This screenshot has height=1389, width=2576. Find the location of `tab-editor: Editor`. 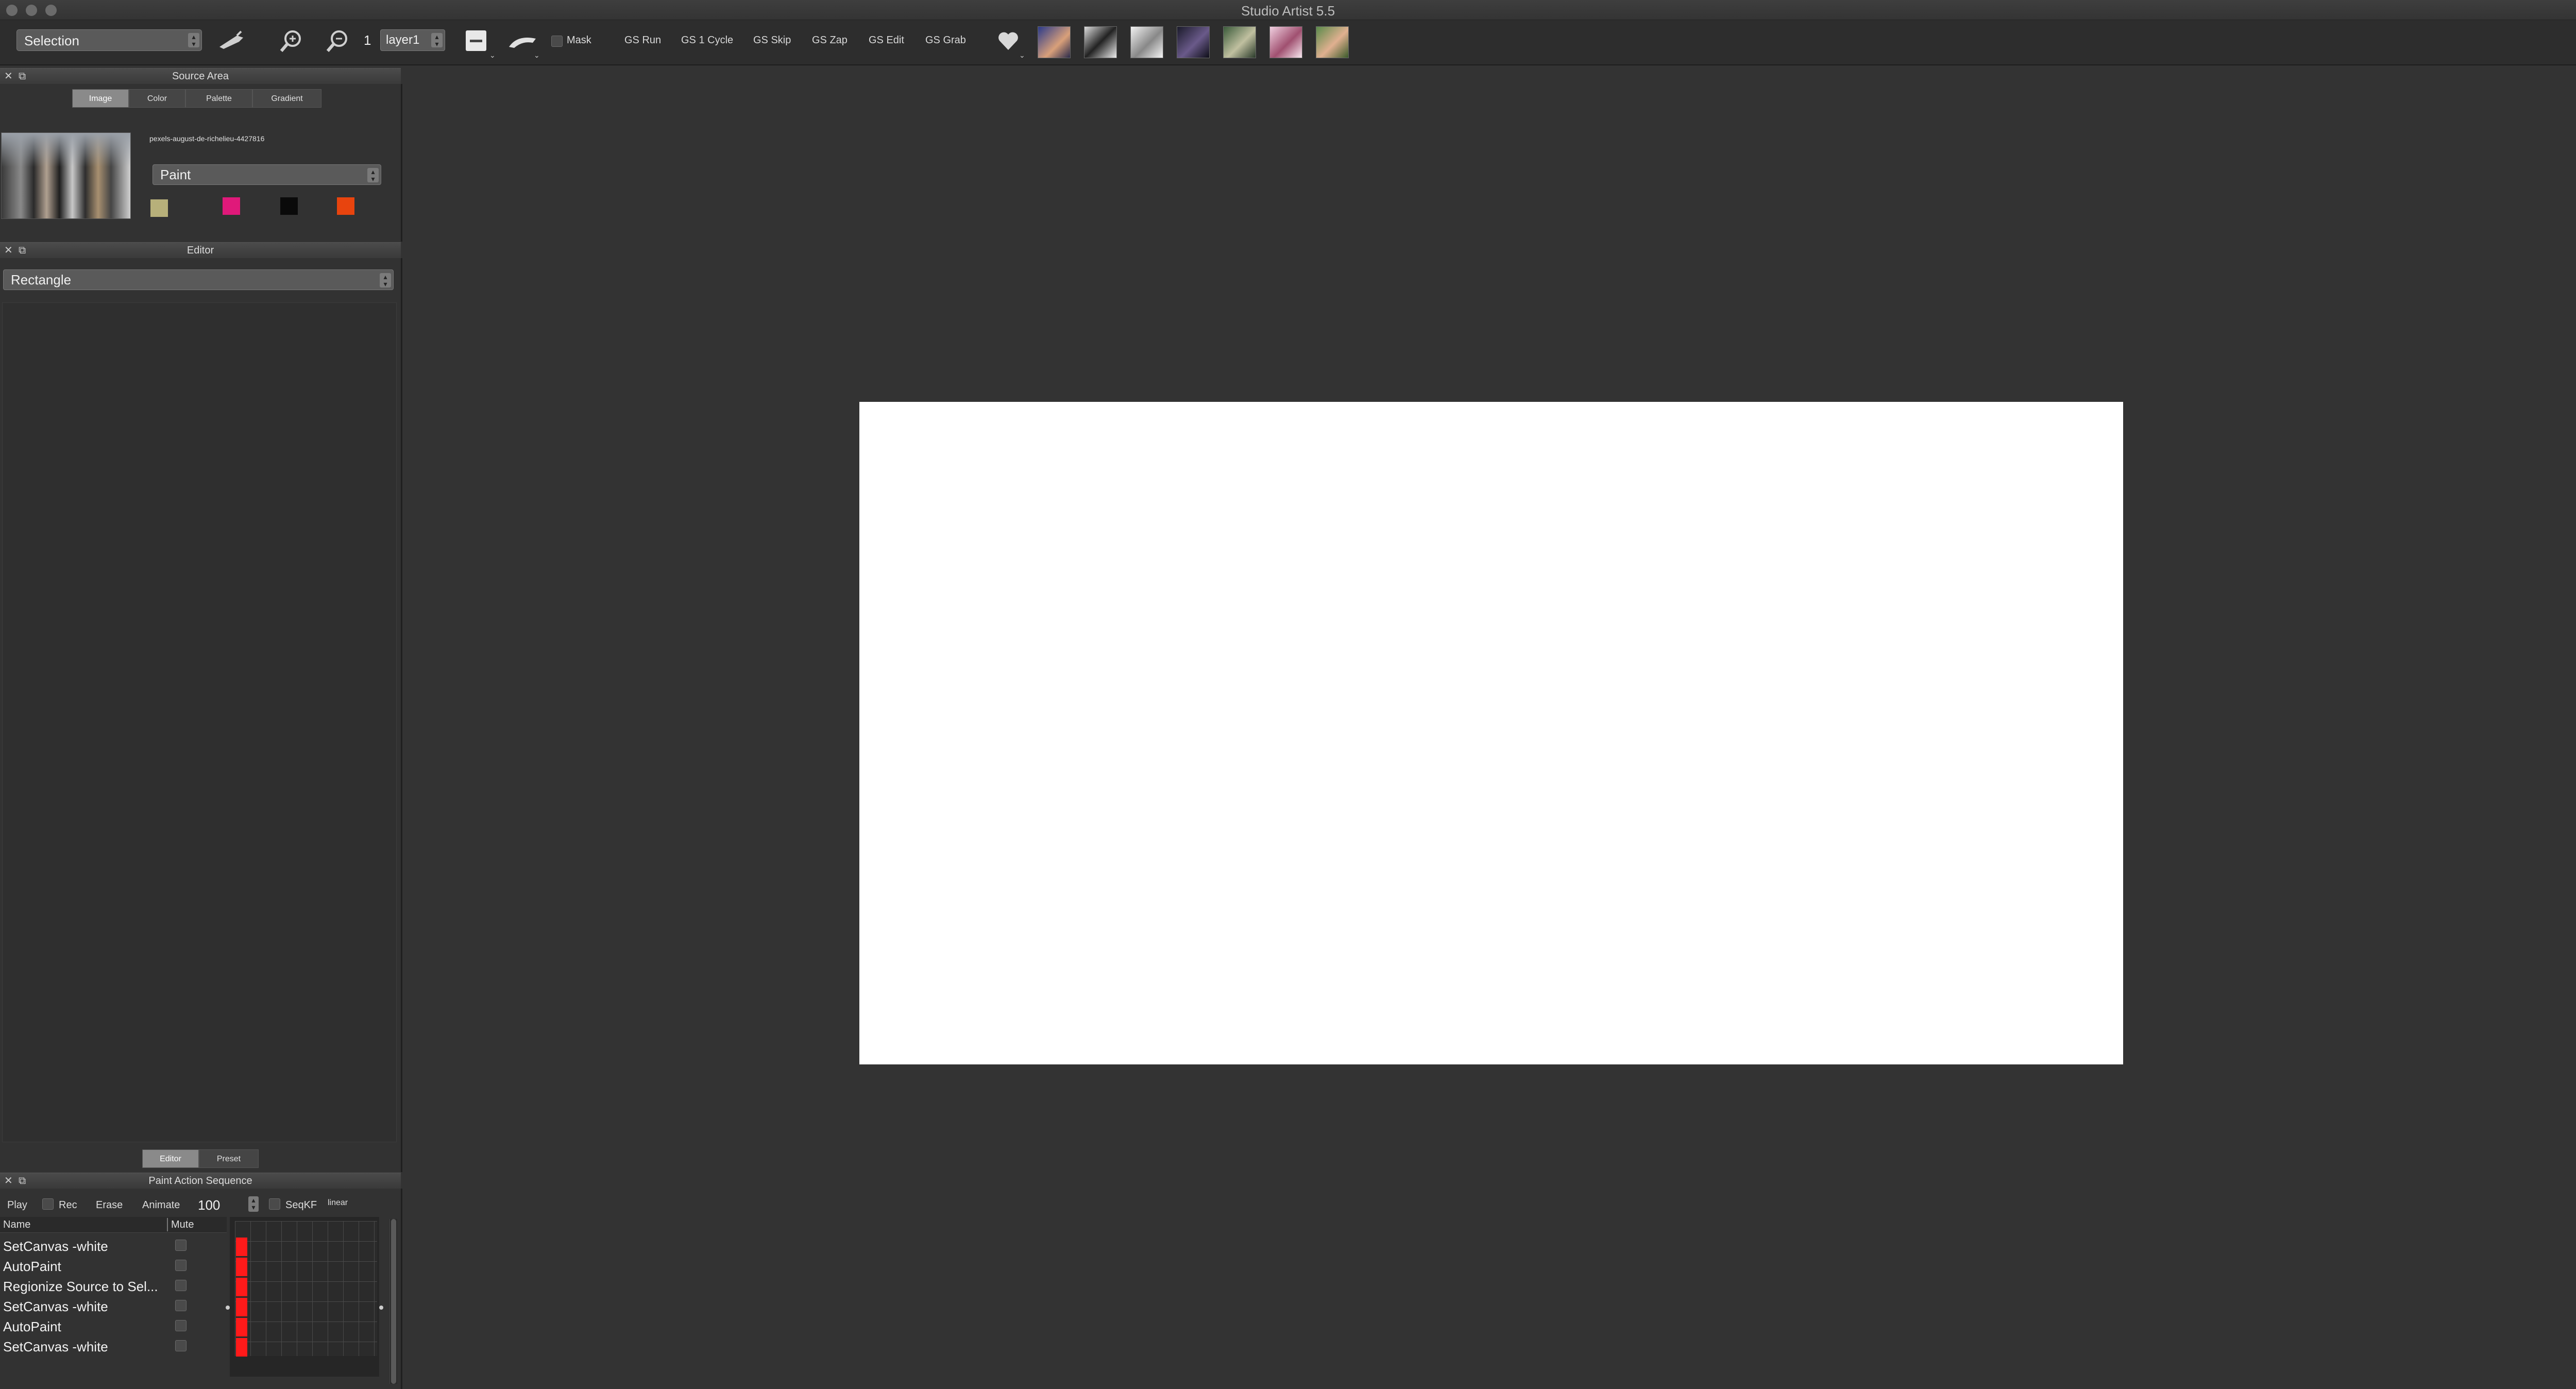

tab-editor: Editor is located at coordinates (170, 1158).